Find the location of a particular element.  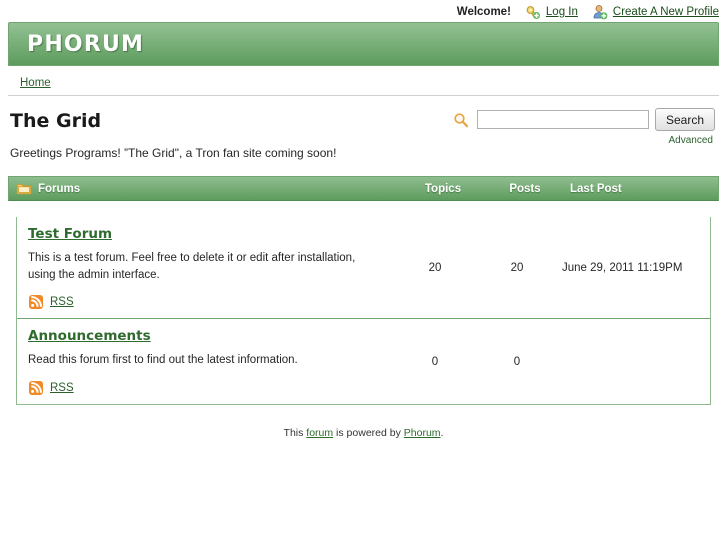

footer-forum-link: forum is located at coordinates (319, 433).